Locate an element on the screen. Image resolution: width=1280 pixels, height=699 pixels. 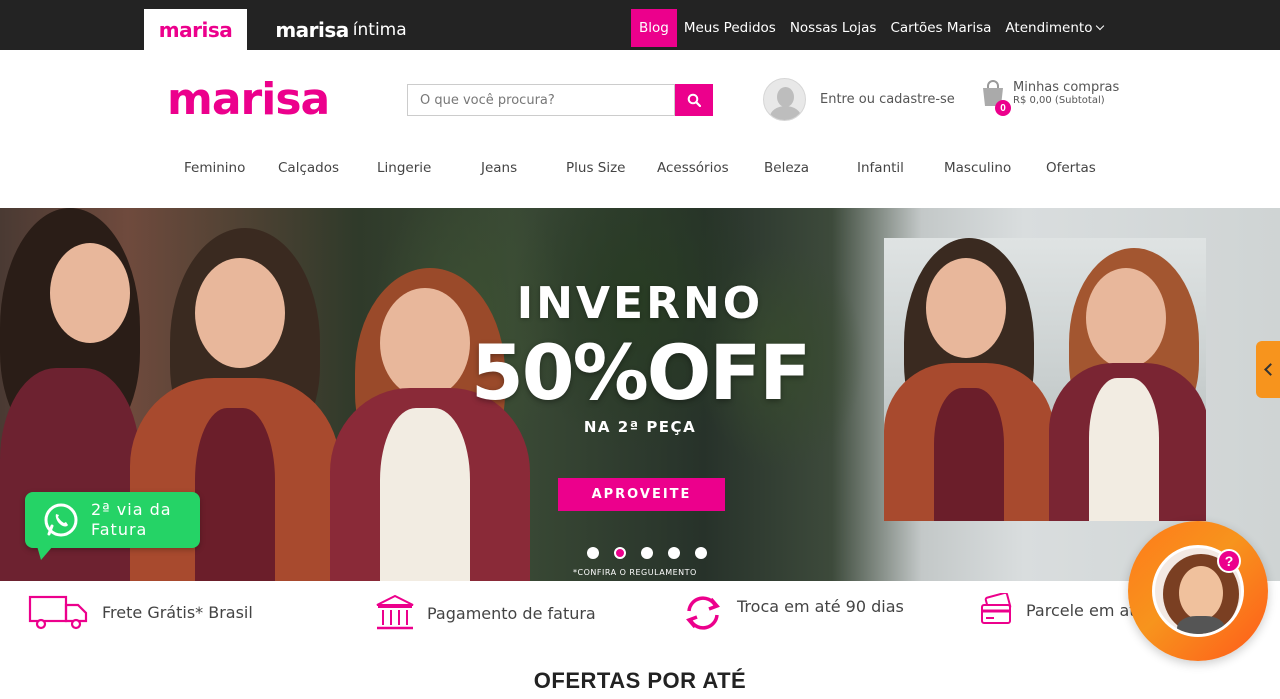
benefit-label: Pagamento de fatura is located at coordinates (511, 613).